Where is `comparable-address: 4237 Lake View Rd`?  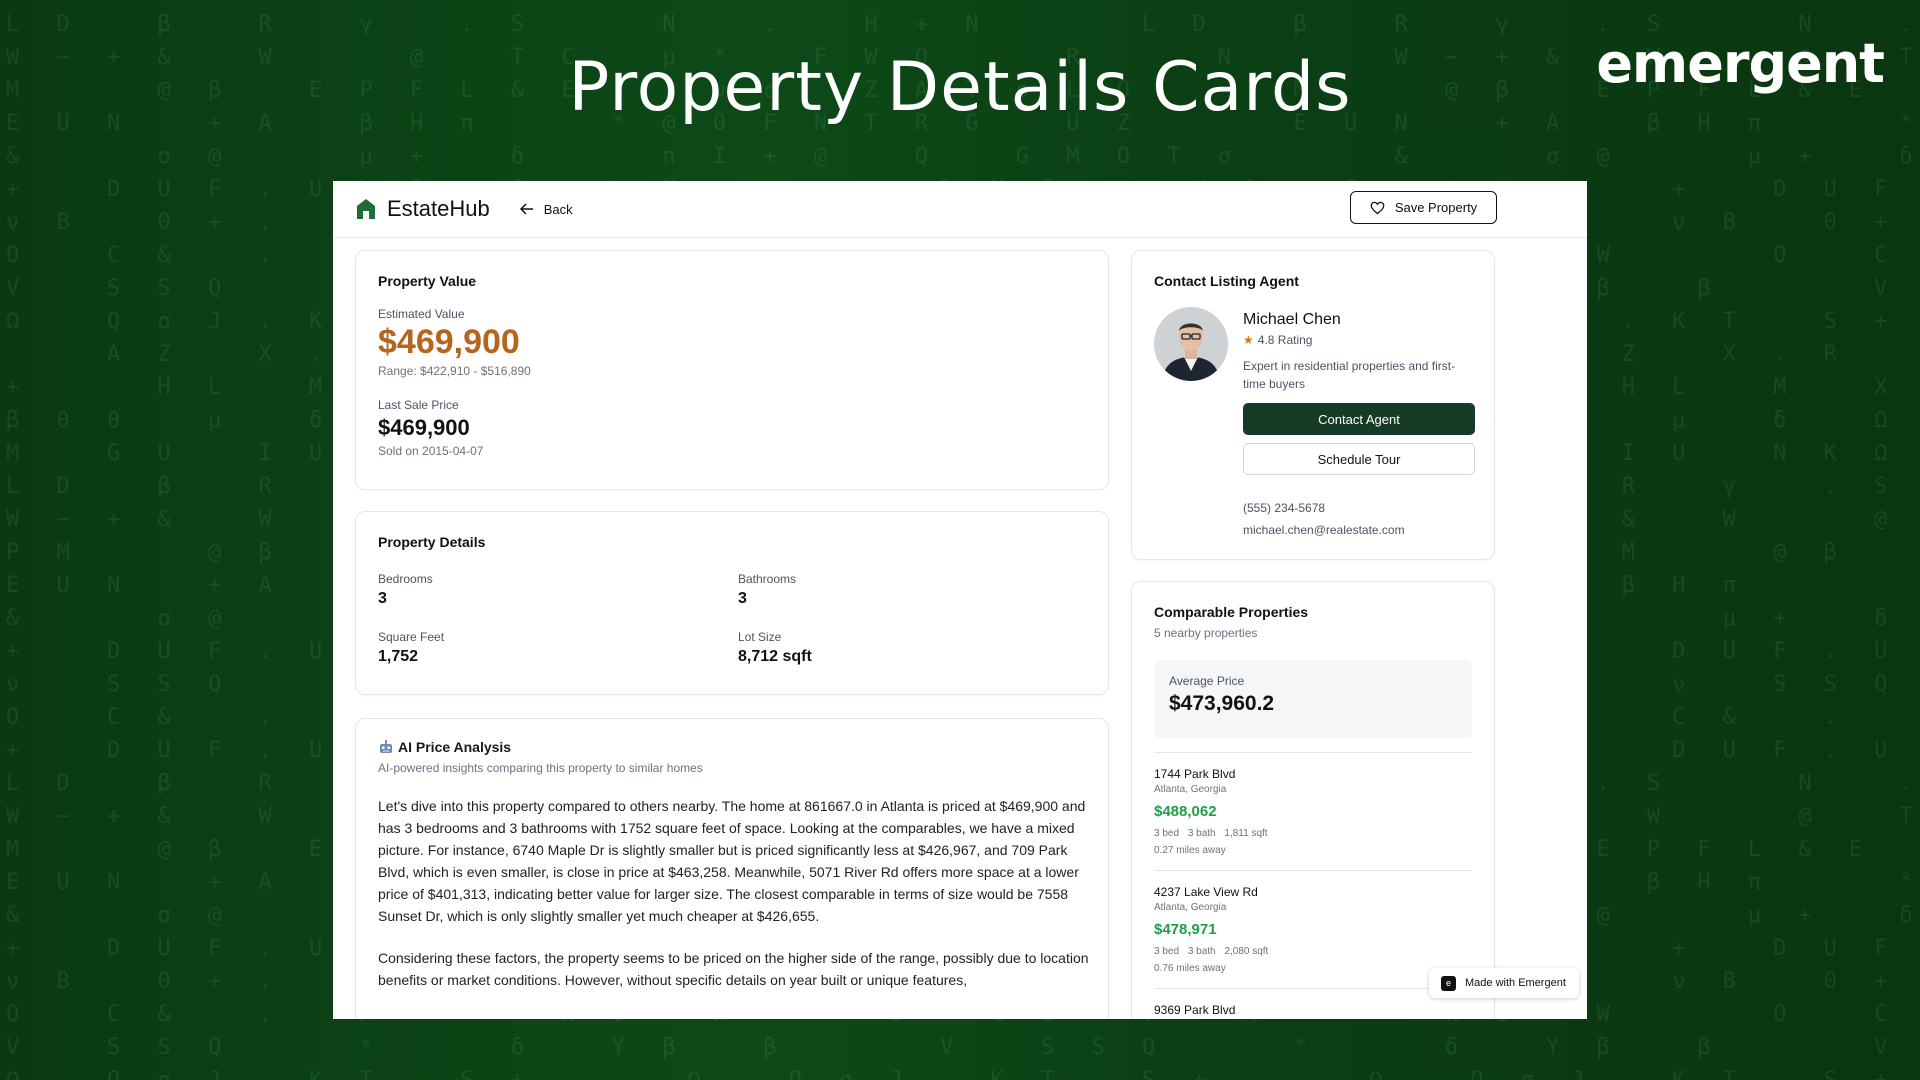 comparable-address: 4237 Lake View Rd is located at coordinates (1206, 892).